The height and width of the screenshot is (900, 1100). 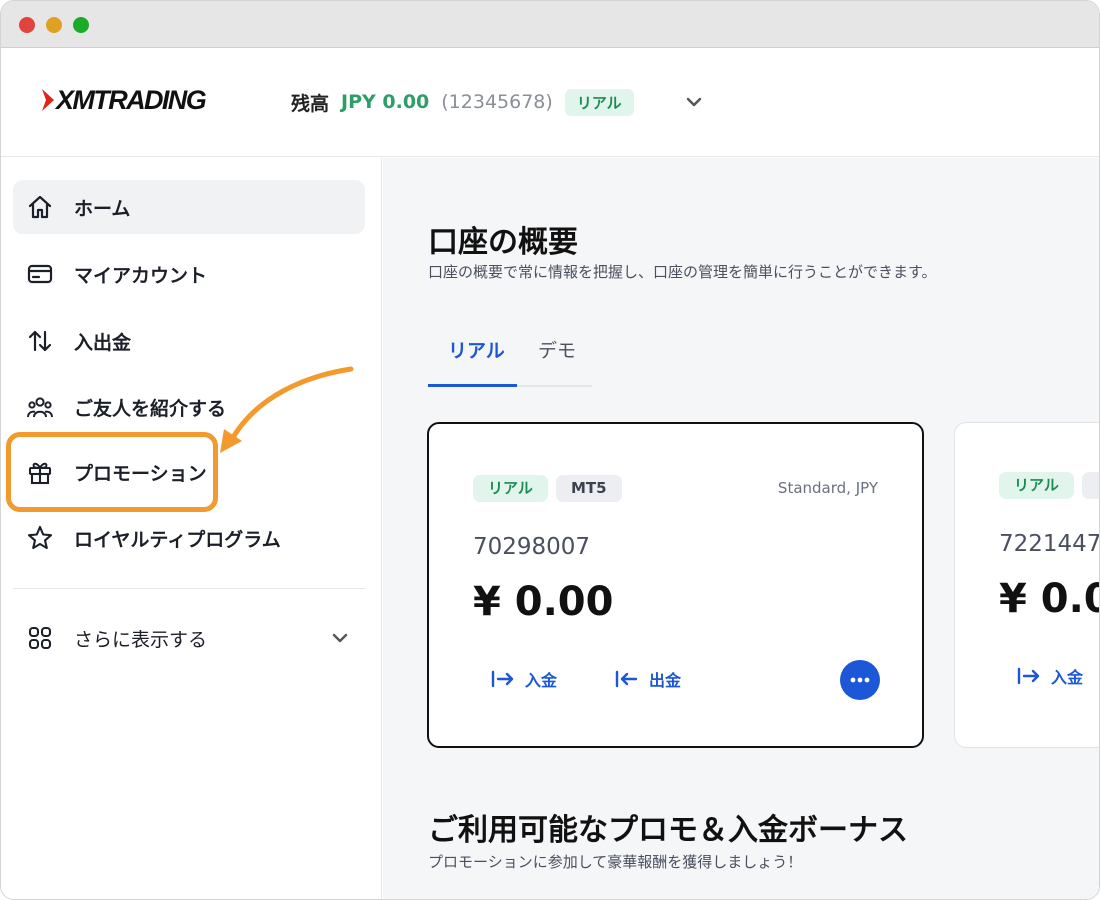 What do you see at coordinates (40, 207) in the screenshot?
I see `home-icon` at bounding box center [40, 207].